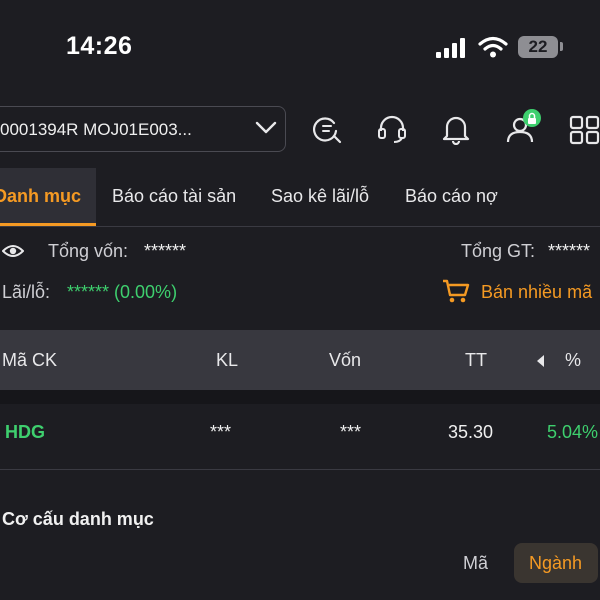 This screenshot has height=600, width=600. What do you see at coordinates (345, 360) in the screenshot?
I see `column-header-capital: Vốn` at bounding box center [345, 360].